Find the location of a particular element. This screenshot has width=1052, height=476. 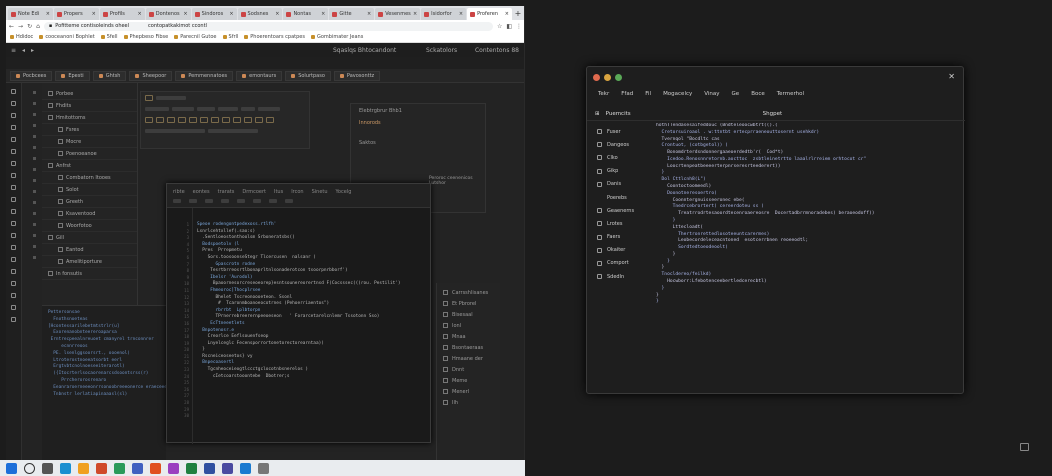

app-menu-item: Boce is located at coordinates (758, 94).